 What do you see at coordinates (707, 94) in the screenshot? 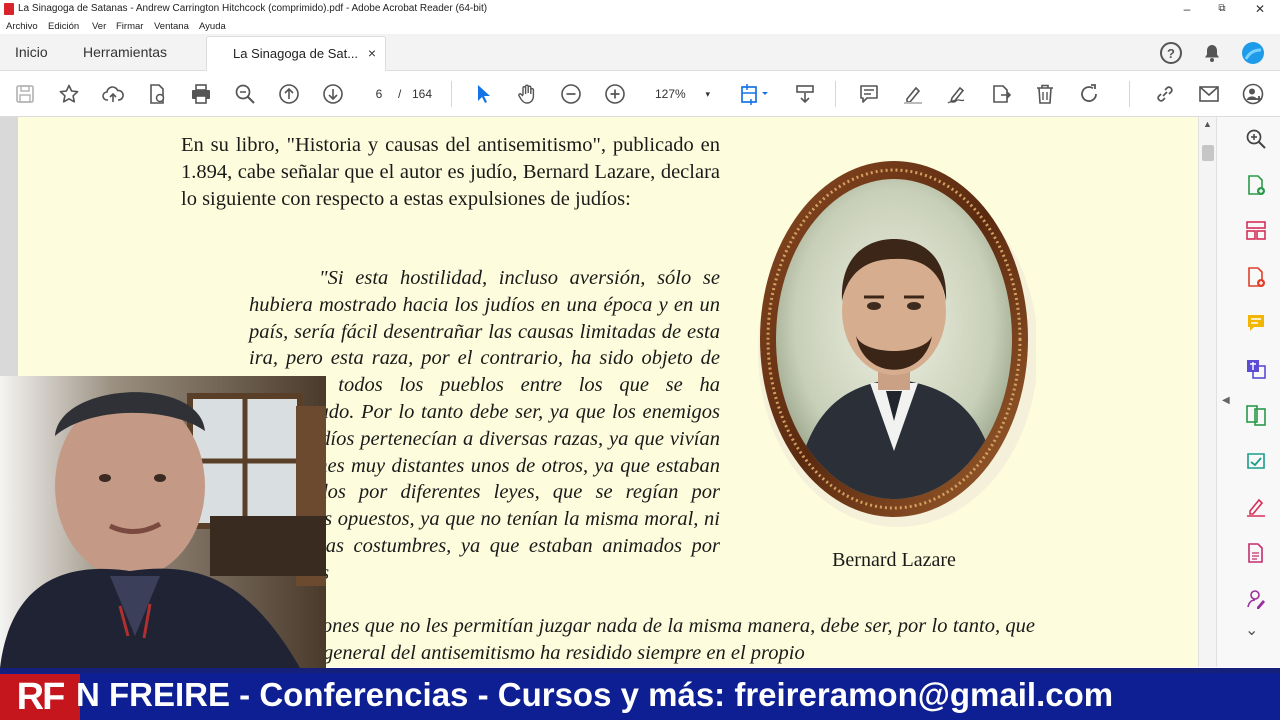
I see `chevron-down-icon: ▾` at bounding box center [707, 94].